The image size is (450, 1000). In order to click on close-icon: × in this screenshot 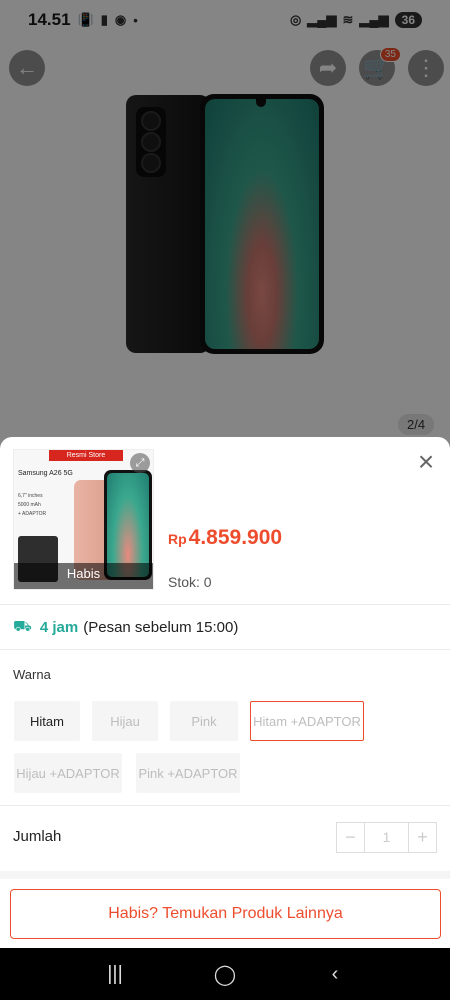, I will do `click(426, 461)`.